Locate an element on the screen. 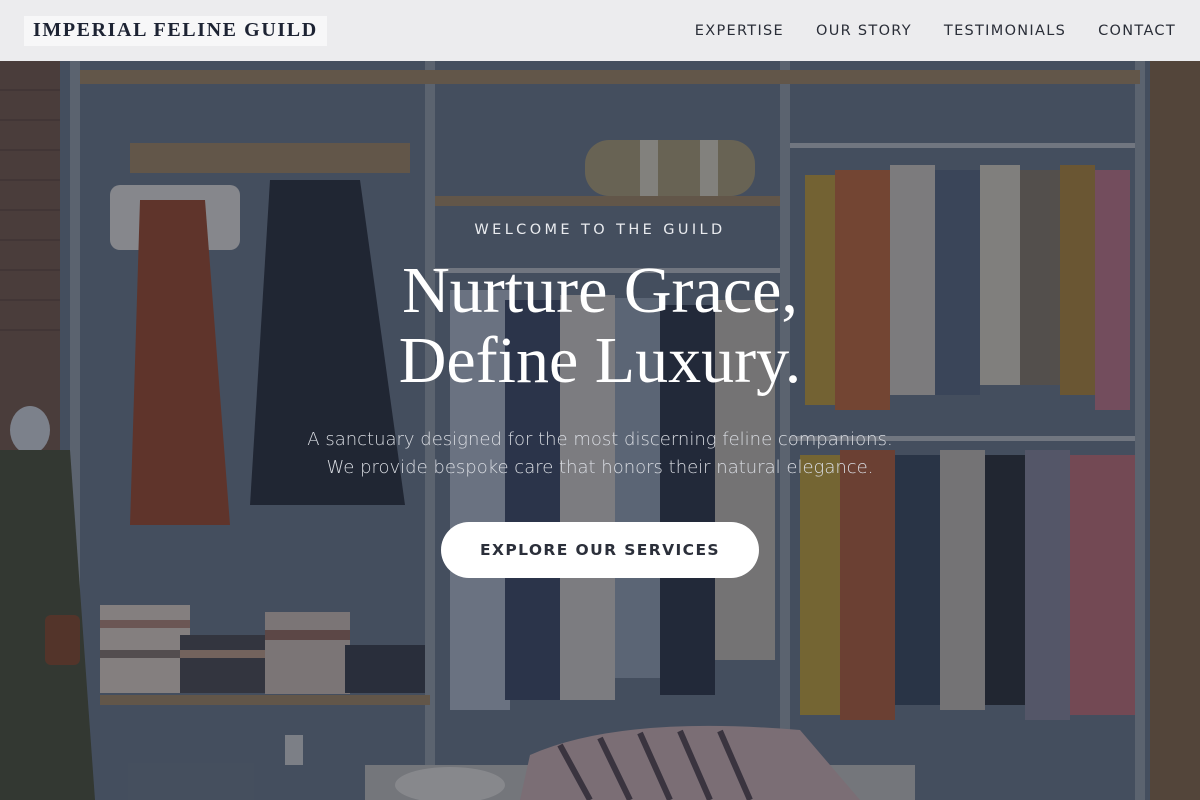 The height and width of the screenshot is (800, 1200). nav-link-contact: CONTACT is located at coordinates (1137, 31).